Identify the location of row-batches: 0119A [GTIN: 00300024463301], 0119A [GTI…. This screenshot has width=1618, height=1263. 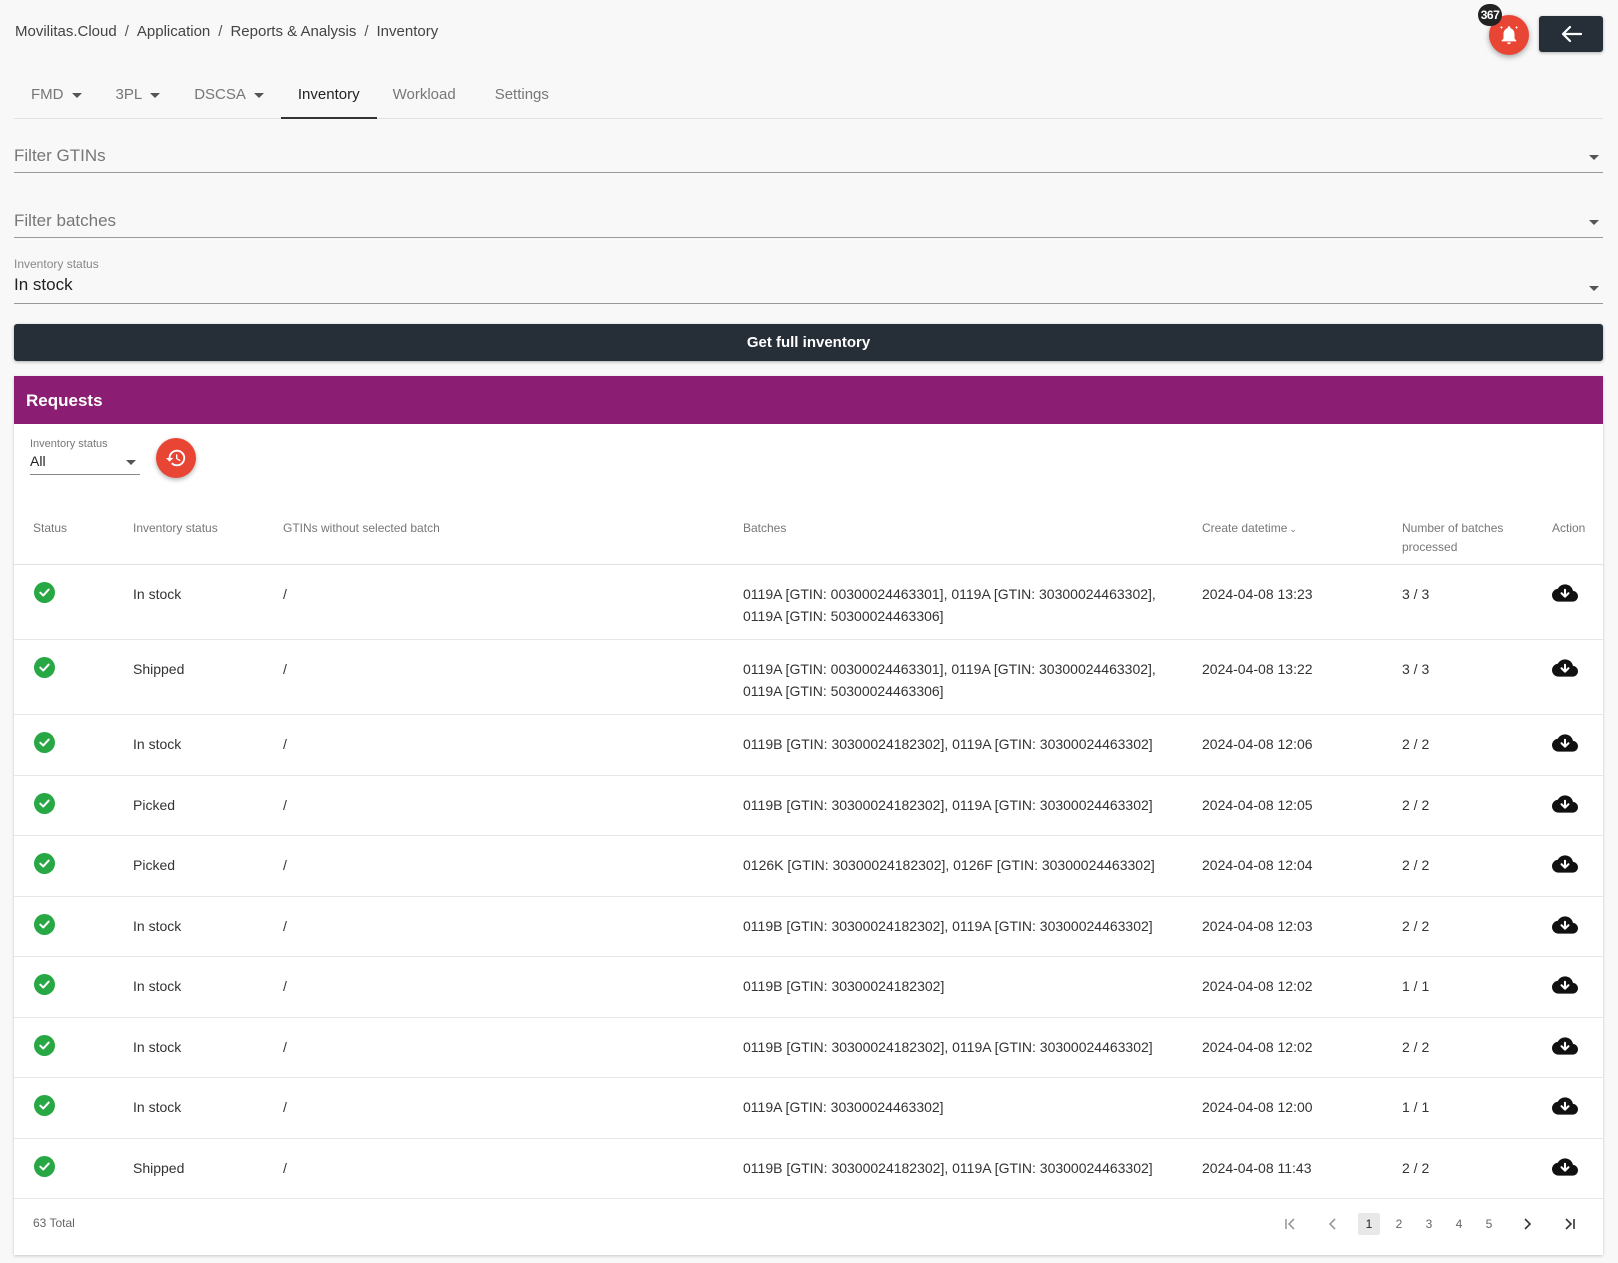
(949, 605).